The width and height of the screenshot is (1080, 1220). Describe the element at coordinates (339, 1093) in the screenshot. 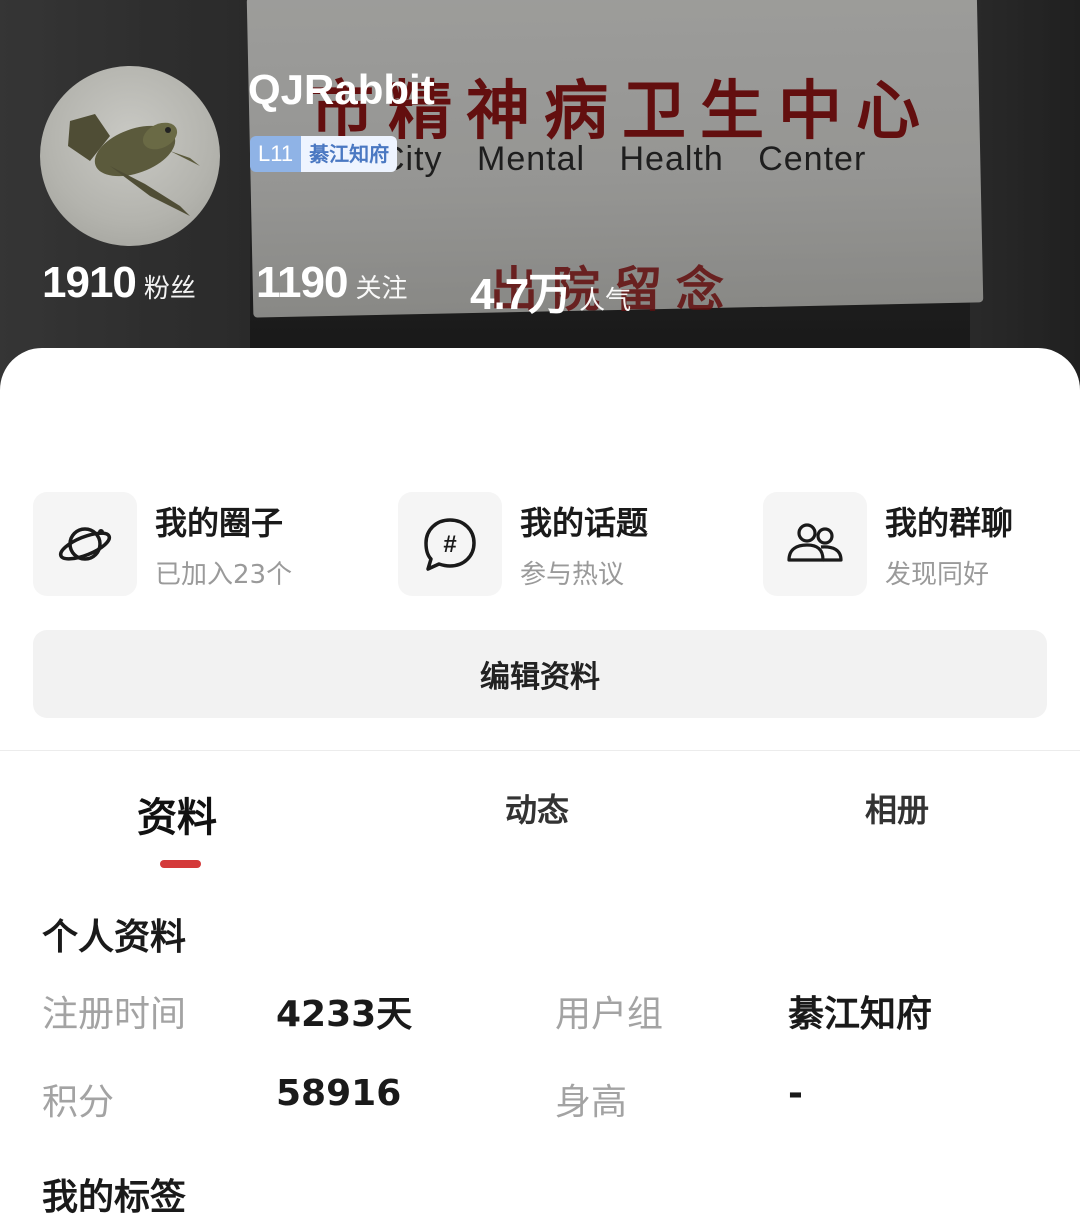

I see `field-value-points: 58916` at that location.